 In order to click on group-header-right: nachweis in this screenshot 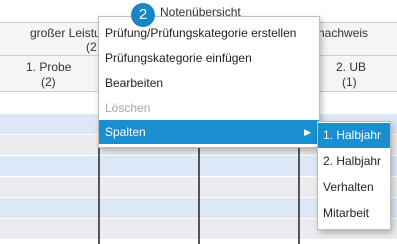, I will do `click(343, 33)`.